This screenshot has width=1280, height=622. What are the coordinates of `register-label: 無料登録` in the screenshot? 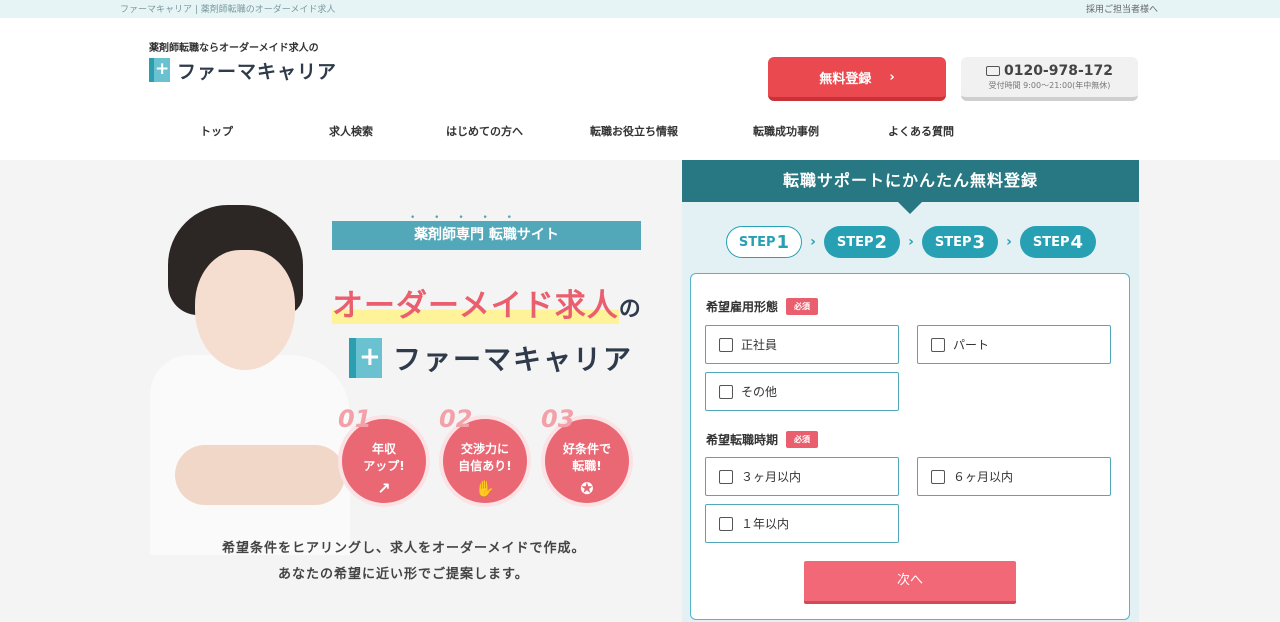 It's located at (845, 79).